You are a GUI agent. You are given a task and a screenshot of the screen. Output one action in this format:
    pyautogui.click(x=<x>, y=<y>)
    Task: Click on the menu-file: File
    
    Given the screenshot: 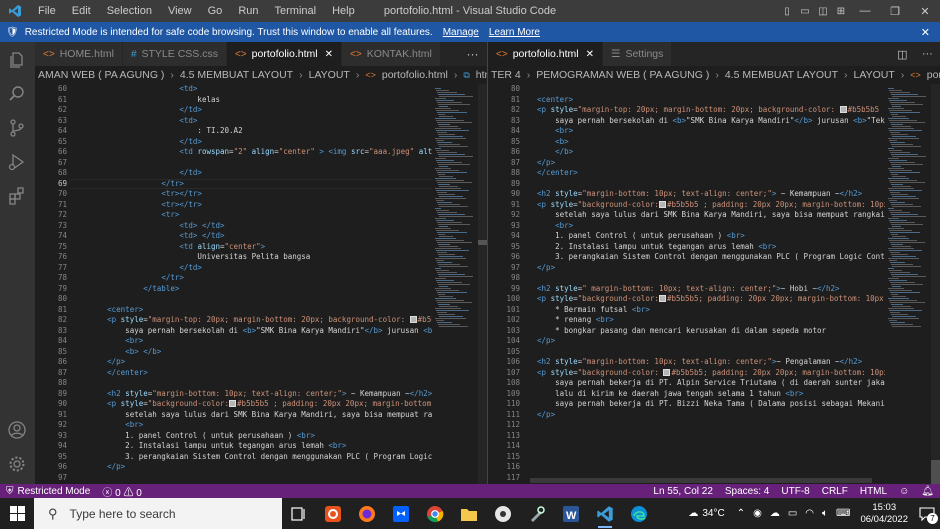 What is the action you would take?
    pyautogui.click(x=47, y=11)
    